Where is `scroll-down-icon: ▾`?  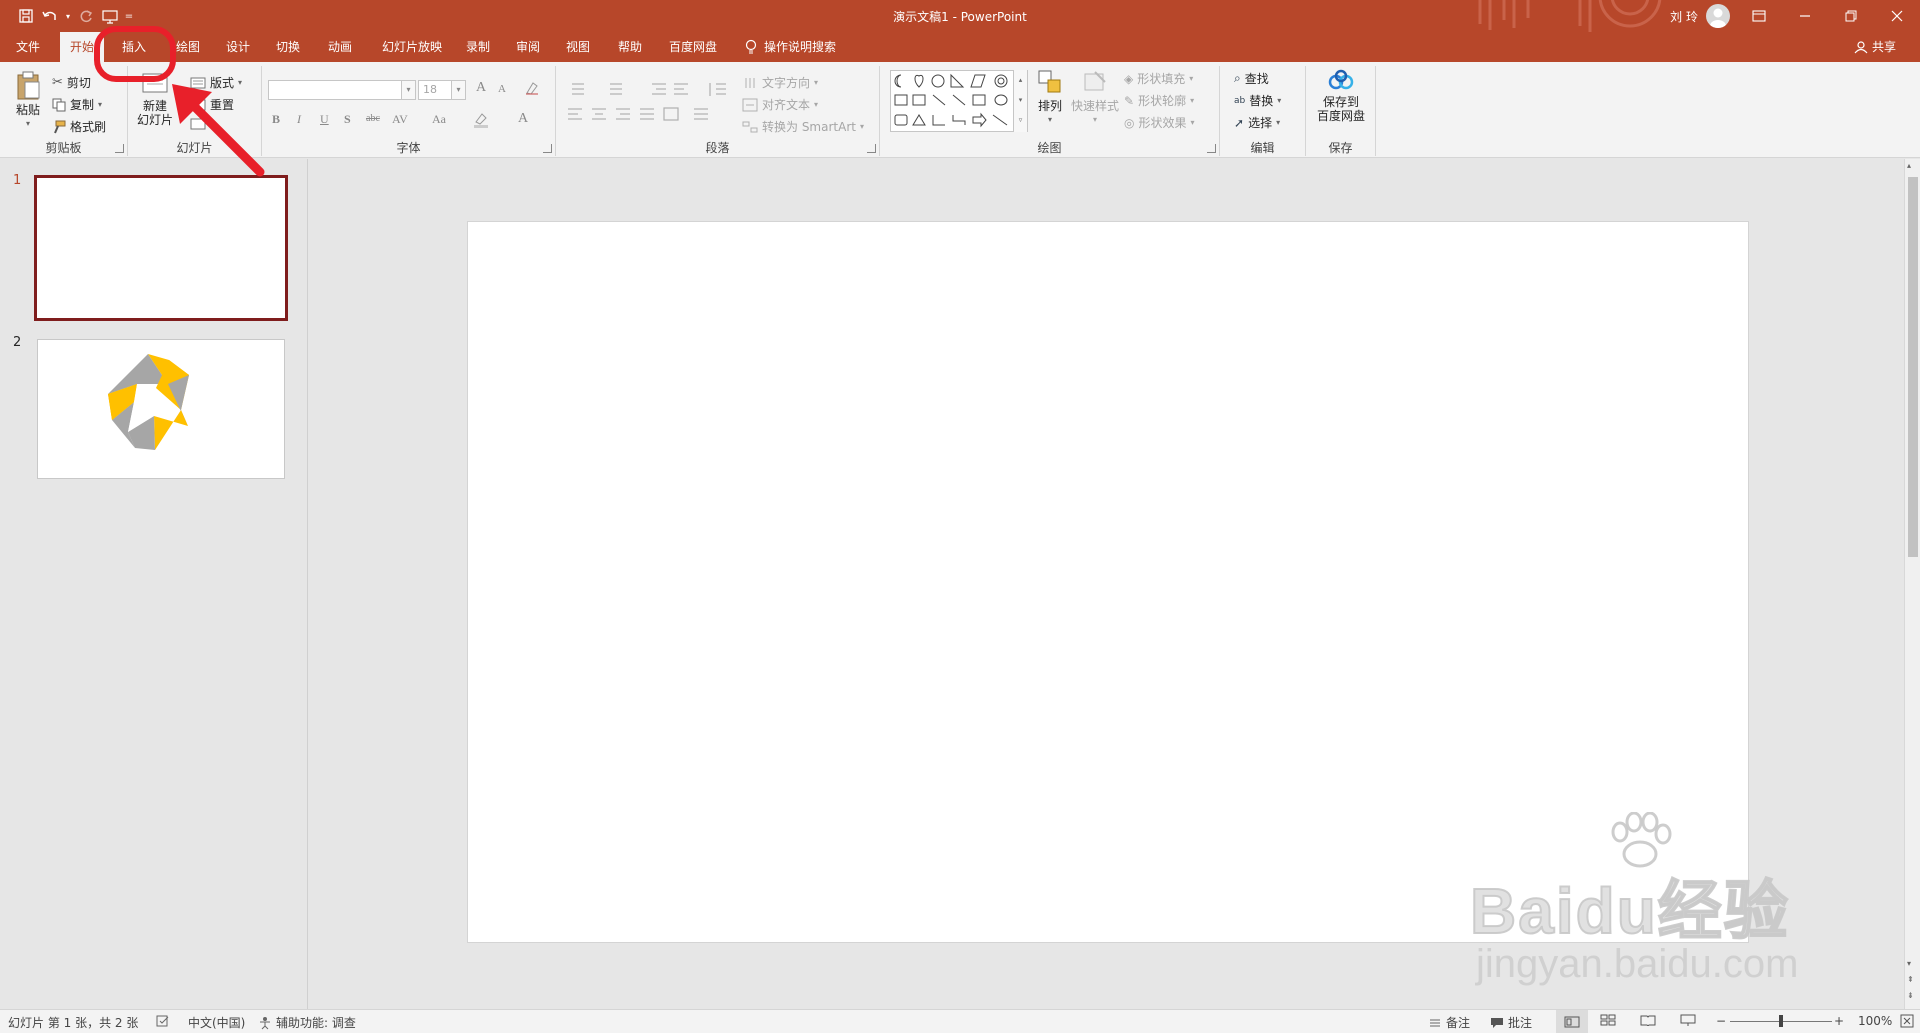 scroll-down-icon: ▾ is located at coordinates (1909, 963).